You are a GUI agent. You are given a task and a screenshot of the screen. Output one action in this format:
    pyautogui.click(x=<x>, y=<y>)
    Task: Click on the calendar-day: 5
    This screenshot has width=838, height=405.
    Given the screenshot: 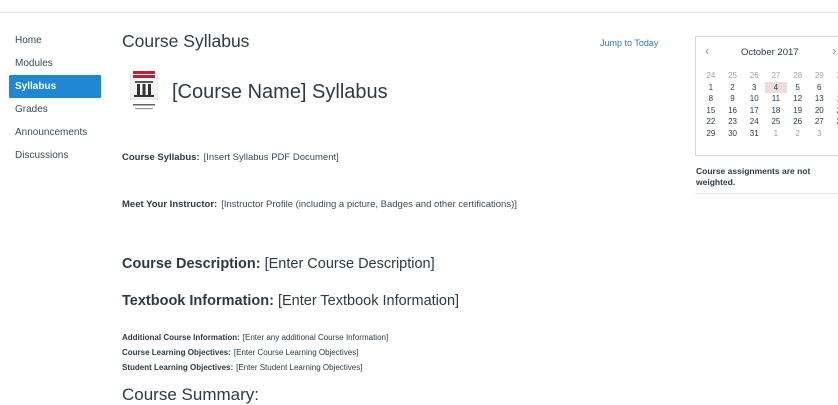 What is the action you would take?
    pyautogui.click(x=798, y=88)
    